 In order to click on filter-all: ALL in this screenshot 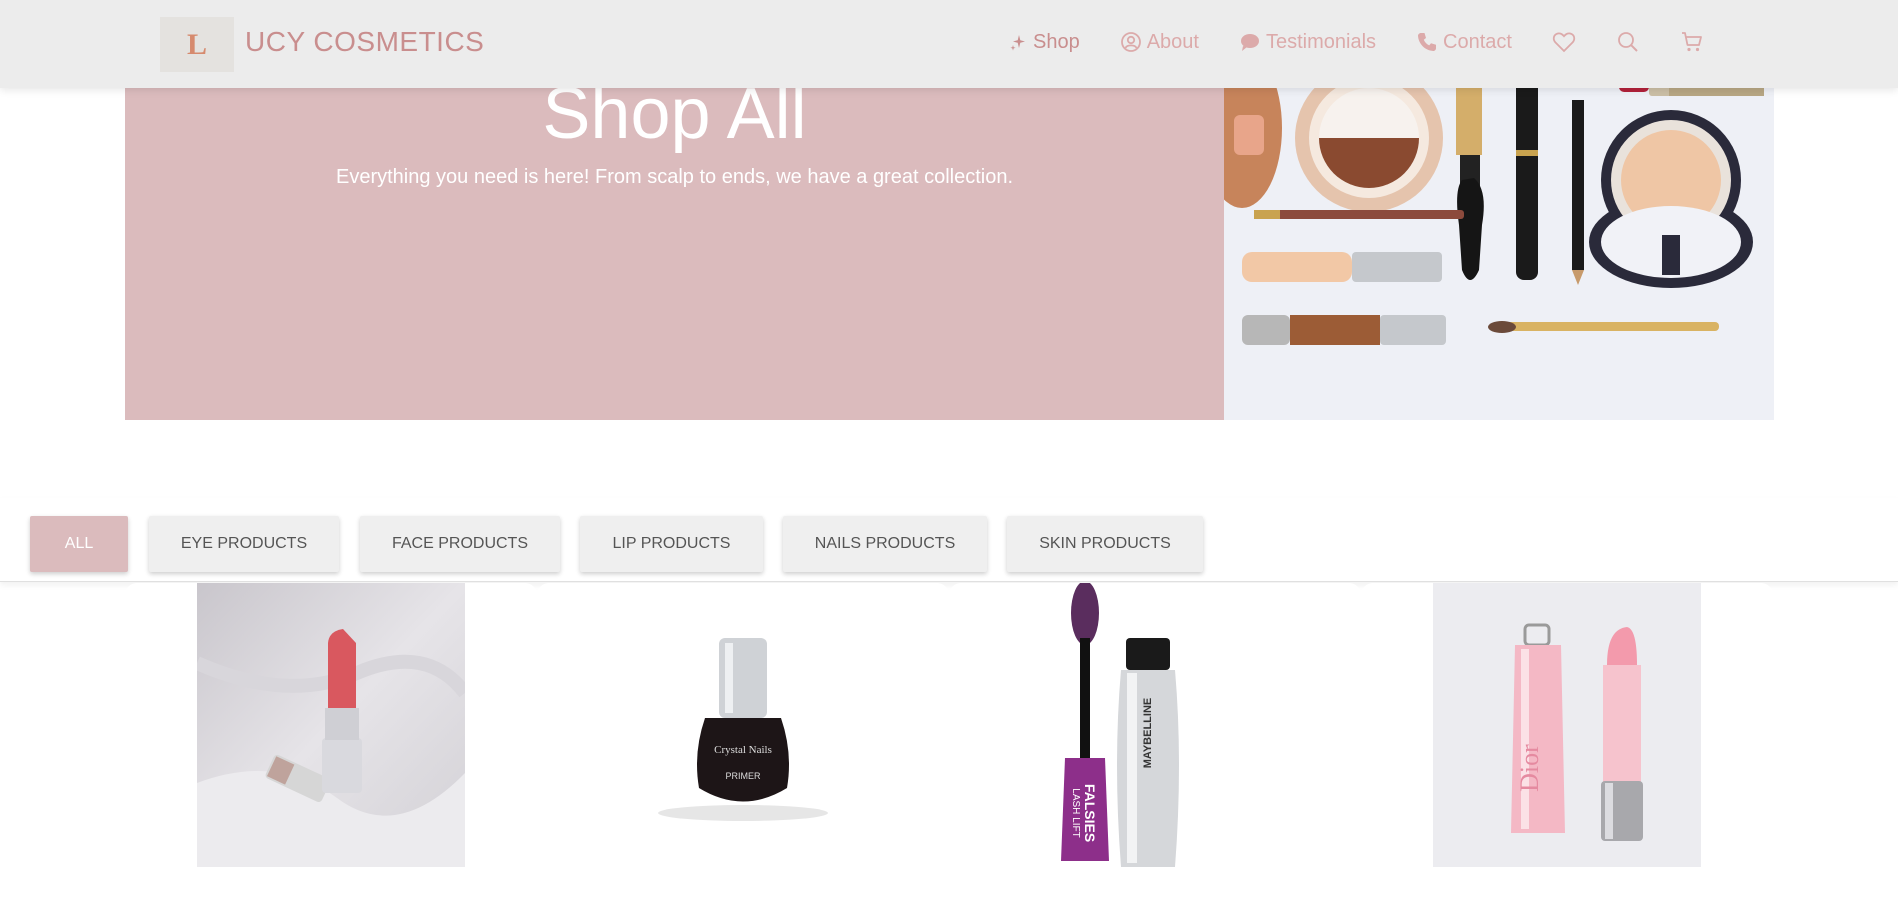, I will do `click(79, 544)`.